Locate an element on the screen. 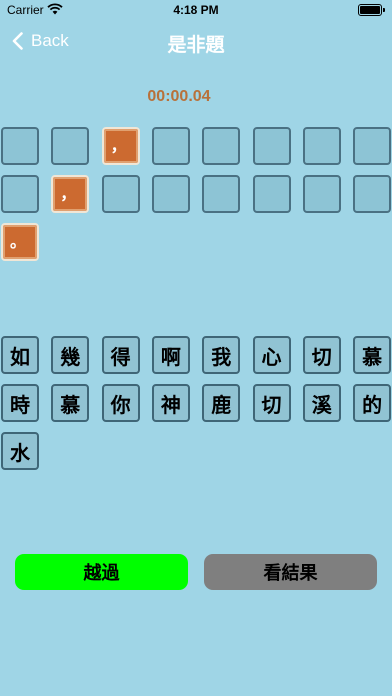  character-tile: 神 is located at coordinates (170, 403).